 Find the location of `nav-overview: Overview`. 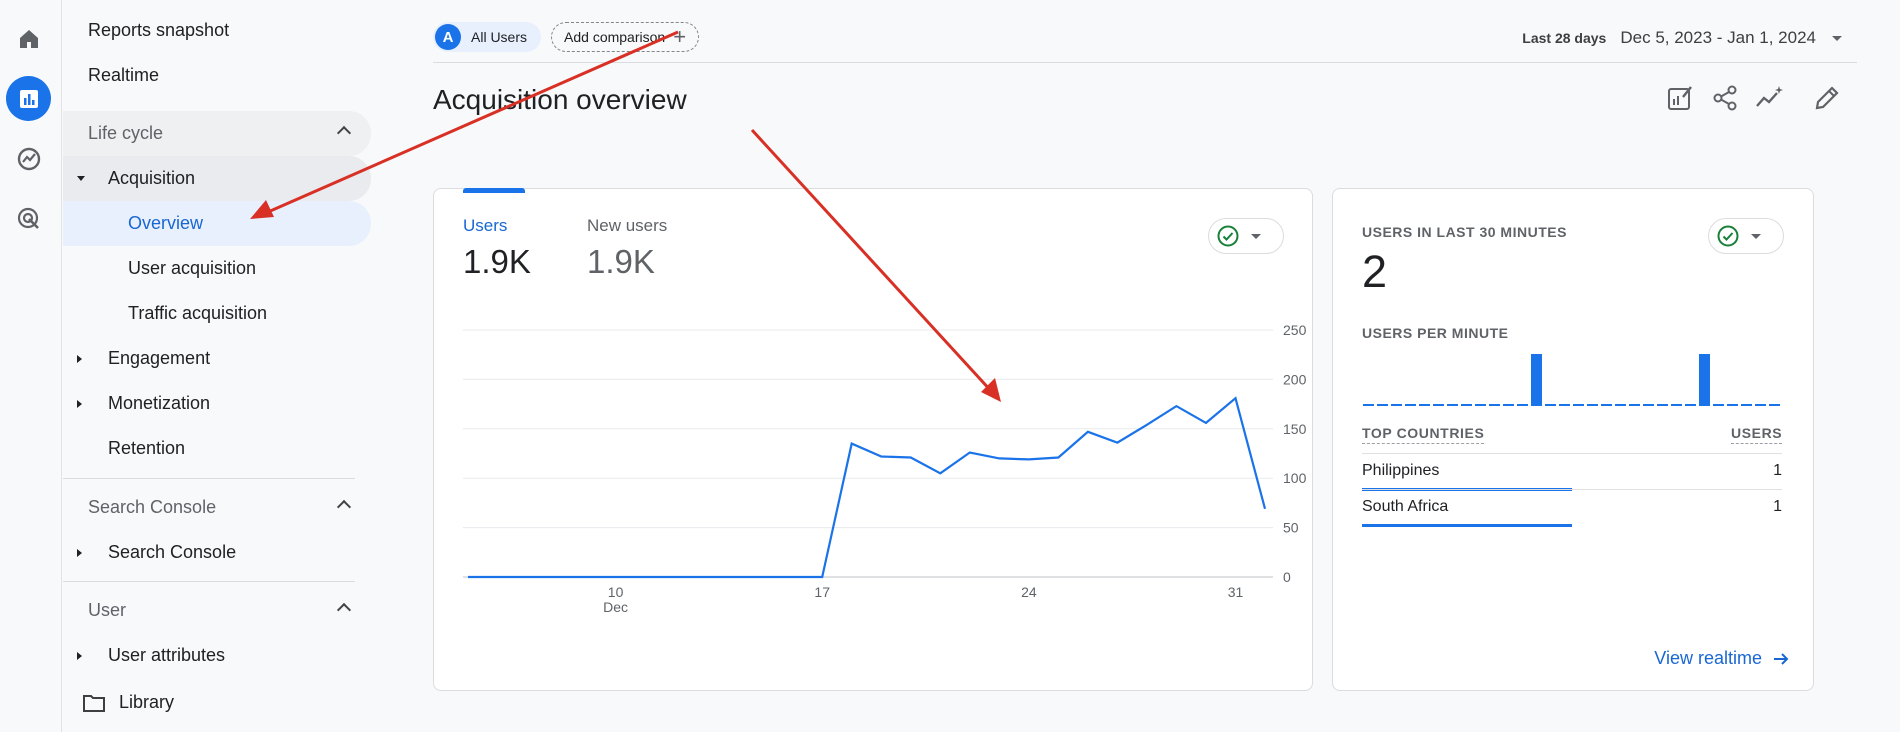

nav-overview: Overview is located at coordinates (217, 223).